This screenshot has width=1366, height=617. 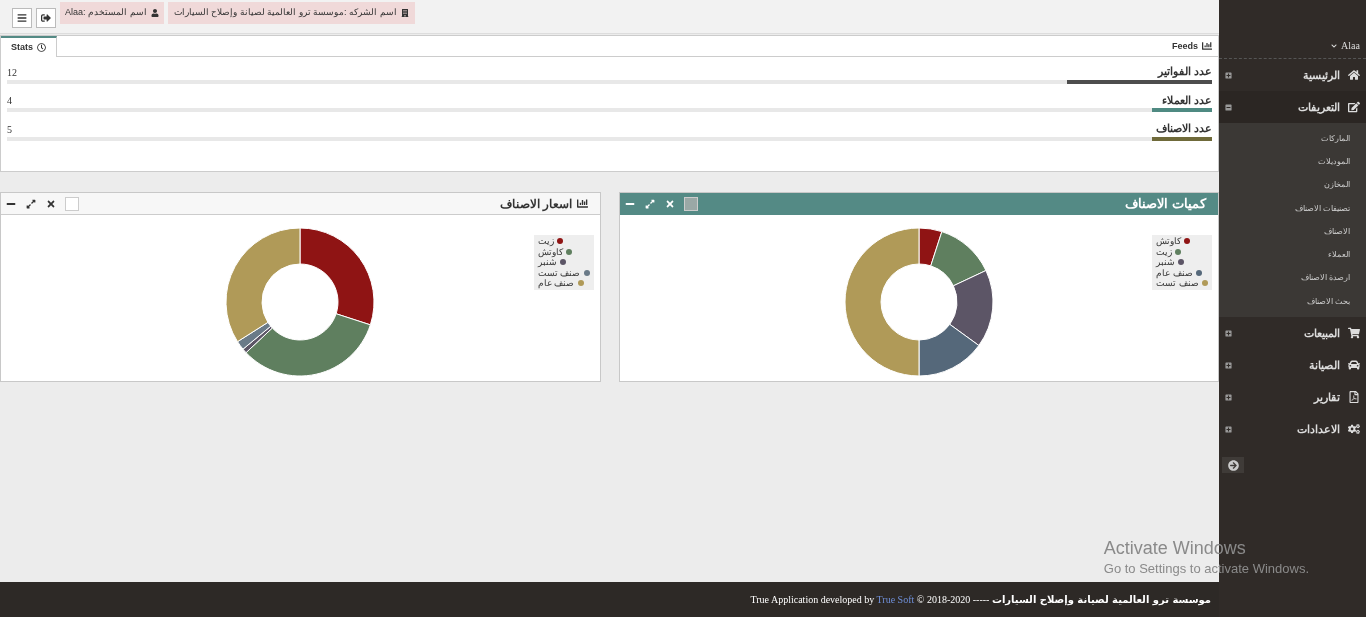 I want to click on house-icon, so click(x=1354, y=75).